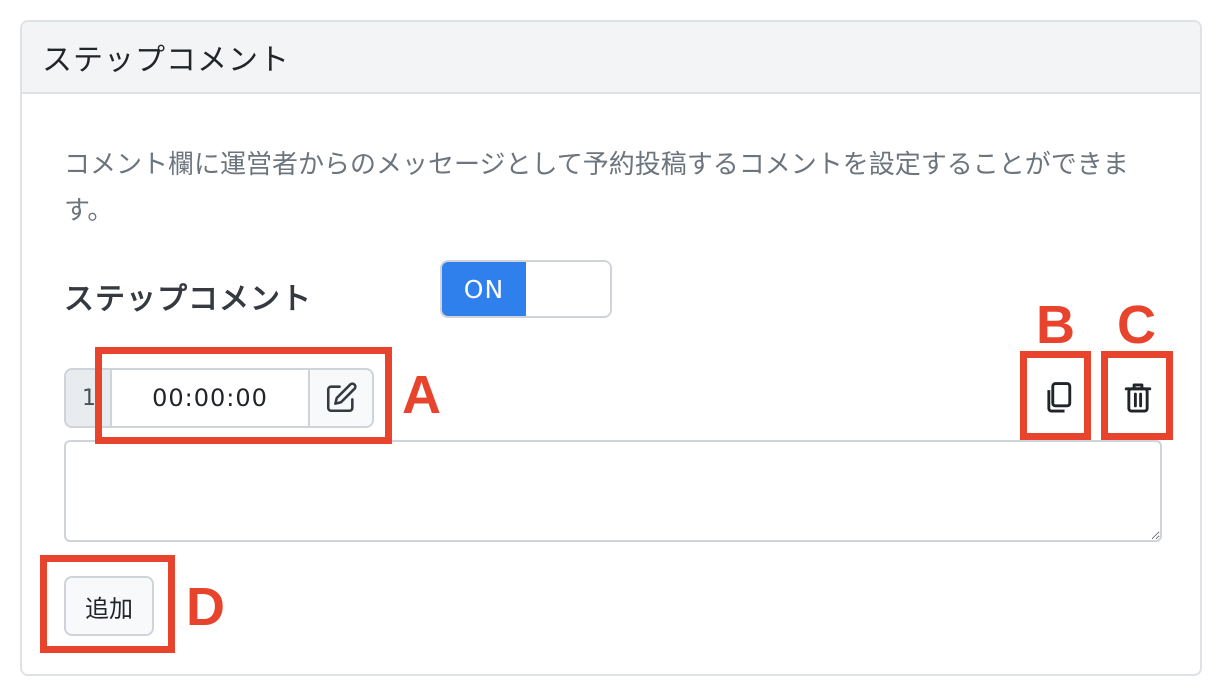 The height and width of the screenshot is (700, 1226). I want to click on comment-row-index: 1, so click(89, 398).